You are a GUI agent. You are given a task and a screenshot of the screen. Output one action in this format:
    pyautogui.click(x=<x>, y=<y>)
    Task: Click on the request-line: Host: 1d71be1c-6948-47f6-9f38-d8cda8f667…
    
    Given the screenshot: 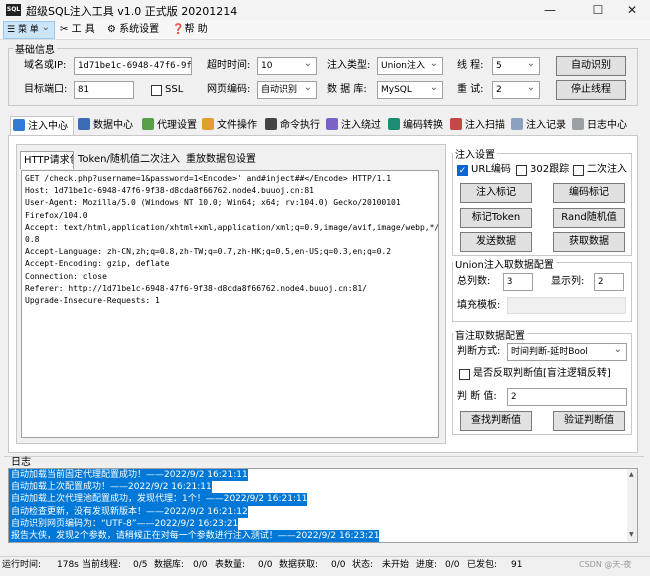 What is the action you would take?
    pyautogui.click(x=169, y=191)
    